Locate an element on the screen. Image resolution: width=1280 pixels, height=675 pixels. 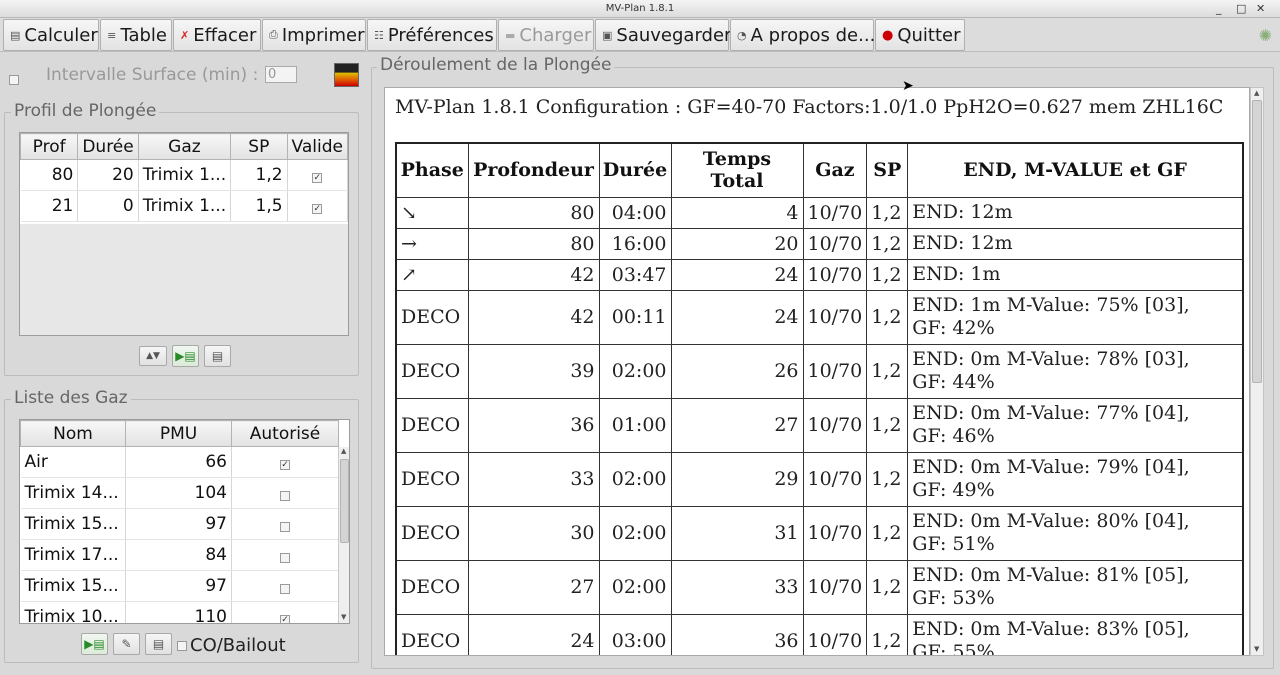
col-valide: Valide is located at coordinates (317, 146).